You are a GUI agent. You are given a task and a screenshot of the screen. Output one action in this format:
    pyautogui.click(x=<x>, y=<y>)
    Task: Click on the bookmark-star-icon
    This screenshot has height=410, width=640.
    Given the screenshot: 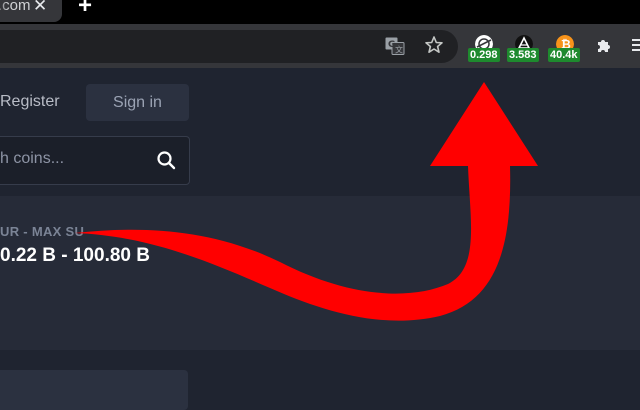 What is the action you would take?
    pyautogui.click(x=434, y=45)
    